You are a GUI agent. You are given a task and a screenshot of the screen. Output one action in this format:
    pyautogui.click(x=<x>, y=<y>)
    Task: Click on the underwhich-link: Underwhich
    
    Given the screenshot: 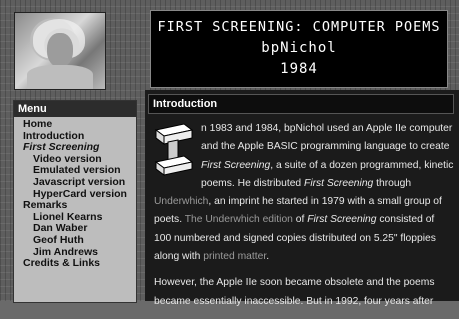 What is the action you would take?
    pyautogui.click(x=181, y=201)
    